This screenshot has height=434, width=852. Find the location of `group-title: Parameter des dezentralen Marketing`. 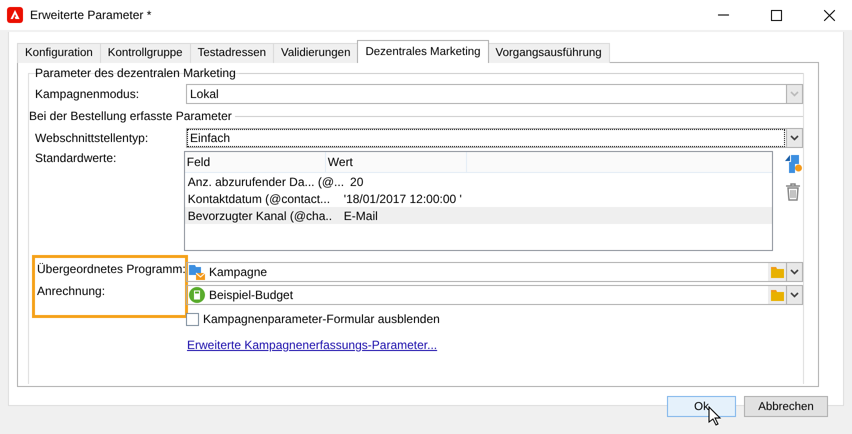

group-title: Parameter des dezentralen Marketing is located at coordinates (135, 73).